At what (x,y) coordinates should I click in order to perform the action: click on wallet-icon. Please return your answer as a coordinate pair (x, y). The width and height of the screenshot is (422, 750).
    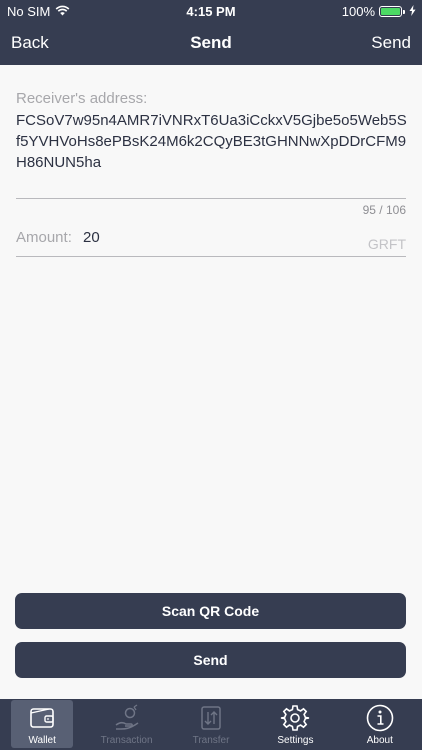
    Looking at the image, I should click on (42, 718).